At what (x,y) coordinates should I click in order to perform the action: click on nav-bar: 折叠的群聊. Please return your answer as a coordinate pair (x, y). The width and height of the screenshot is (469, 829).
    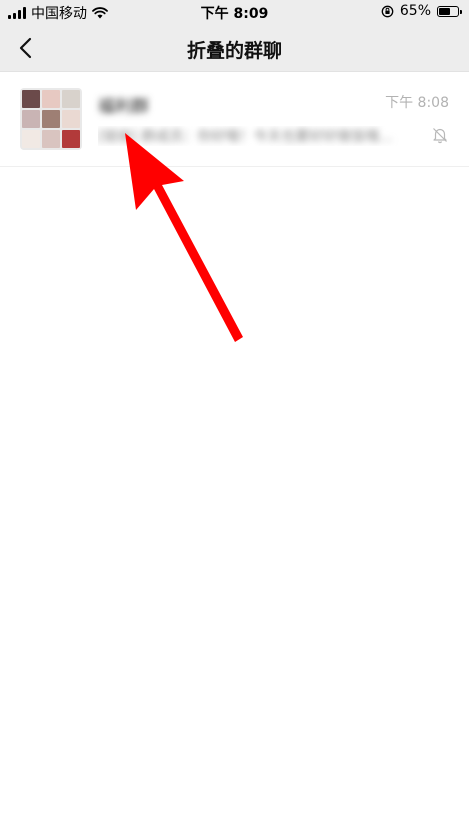
    Looking at the image, I should click on (234, 48).